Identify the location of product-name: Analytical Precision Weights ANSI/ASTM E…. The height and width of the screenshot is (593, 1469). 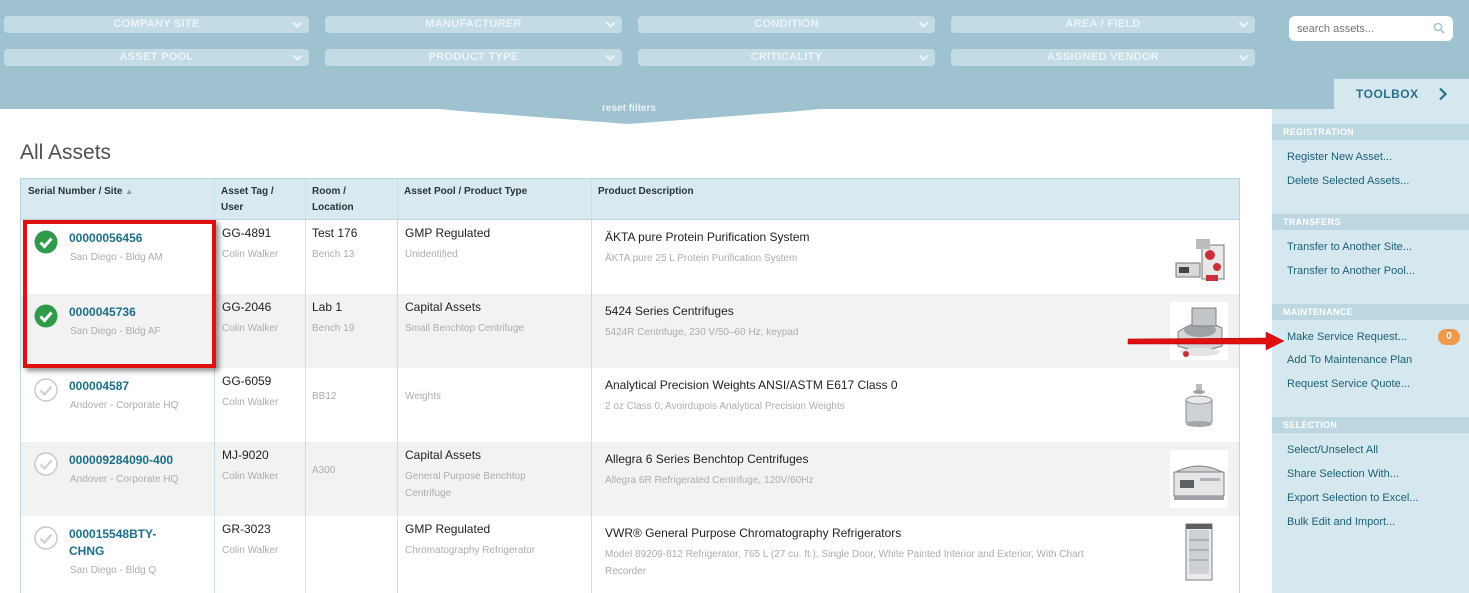
(751, 385).